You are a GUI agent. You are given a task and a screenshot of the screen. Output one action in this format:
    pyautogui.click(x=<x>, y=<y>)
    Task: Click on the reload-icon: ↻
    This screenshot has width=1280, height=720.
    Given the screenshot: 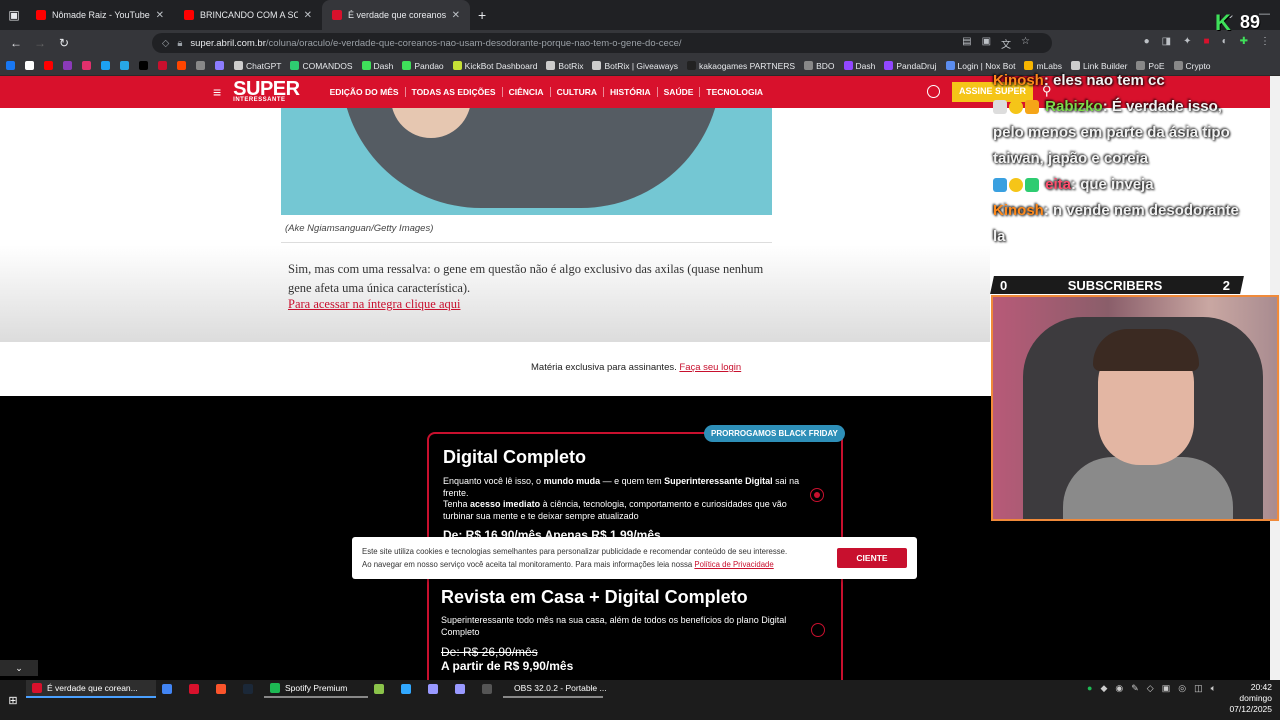 What is the action you would take?
    pyautogui.click(x=64, y=43)
    